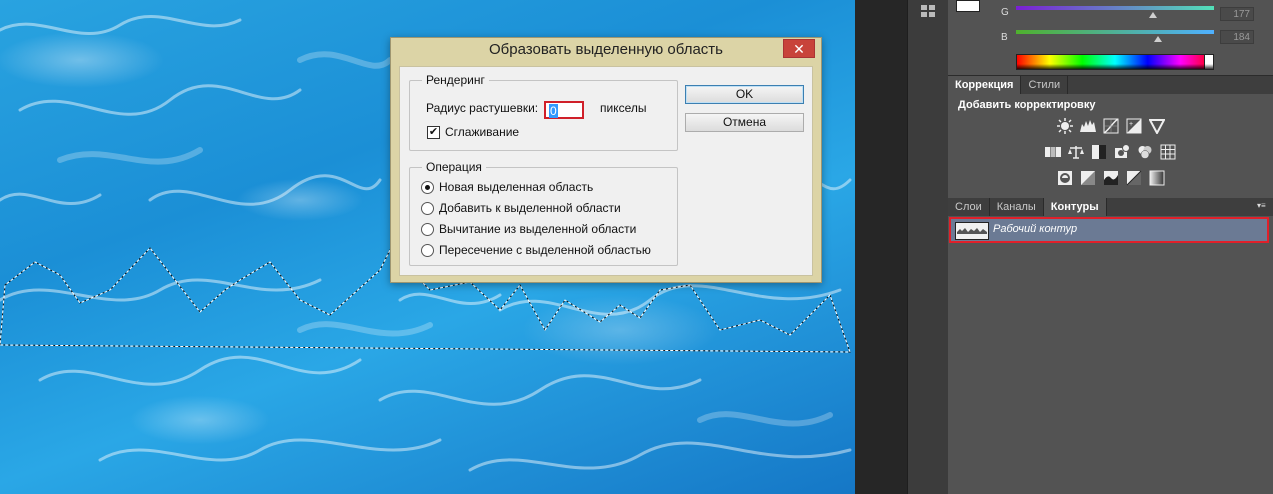 This screenshot has width=1273, height=494. I want to click on gradient-map-icon, so click(1157, 178).